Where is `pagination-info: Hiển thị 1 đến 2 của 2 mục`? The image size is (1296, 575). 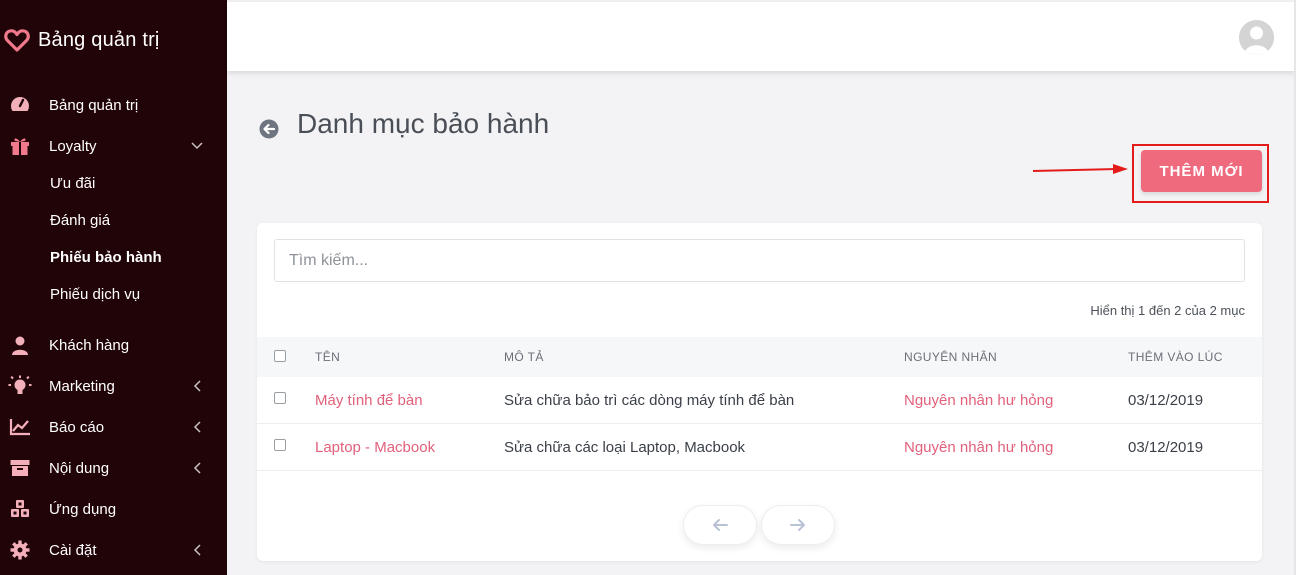
pagination-info: Hiển thị 1 đến 2 của 2 mục is located at coordinates (1167, 310).